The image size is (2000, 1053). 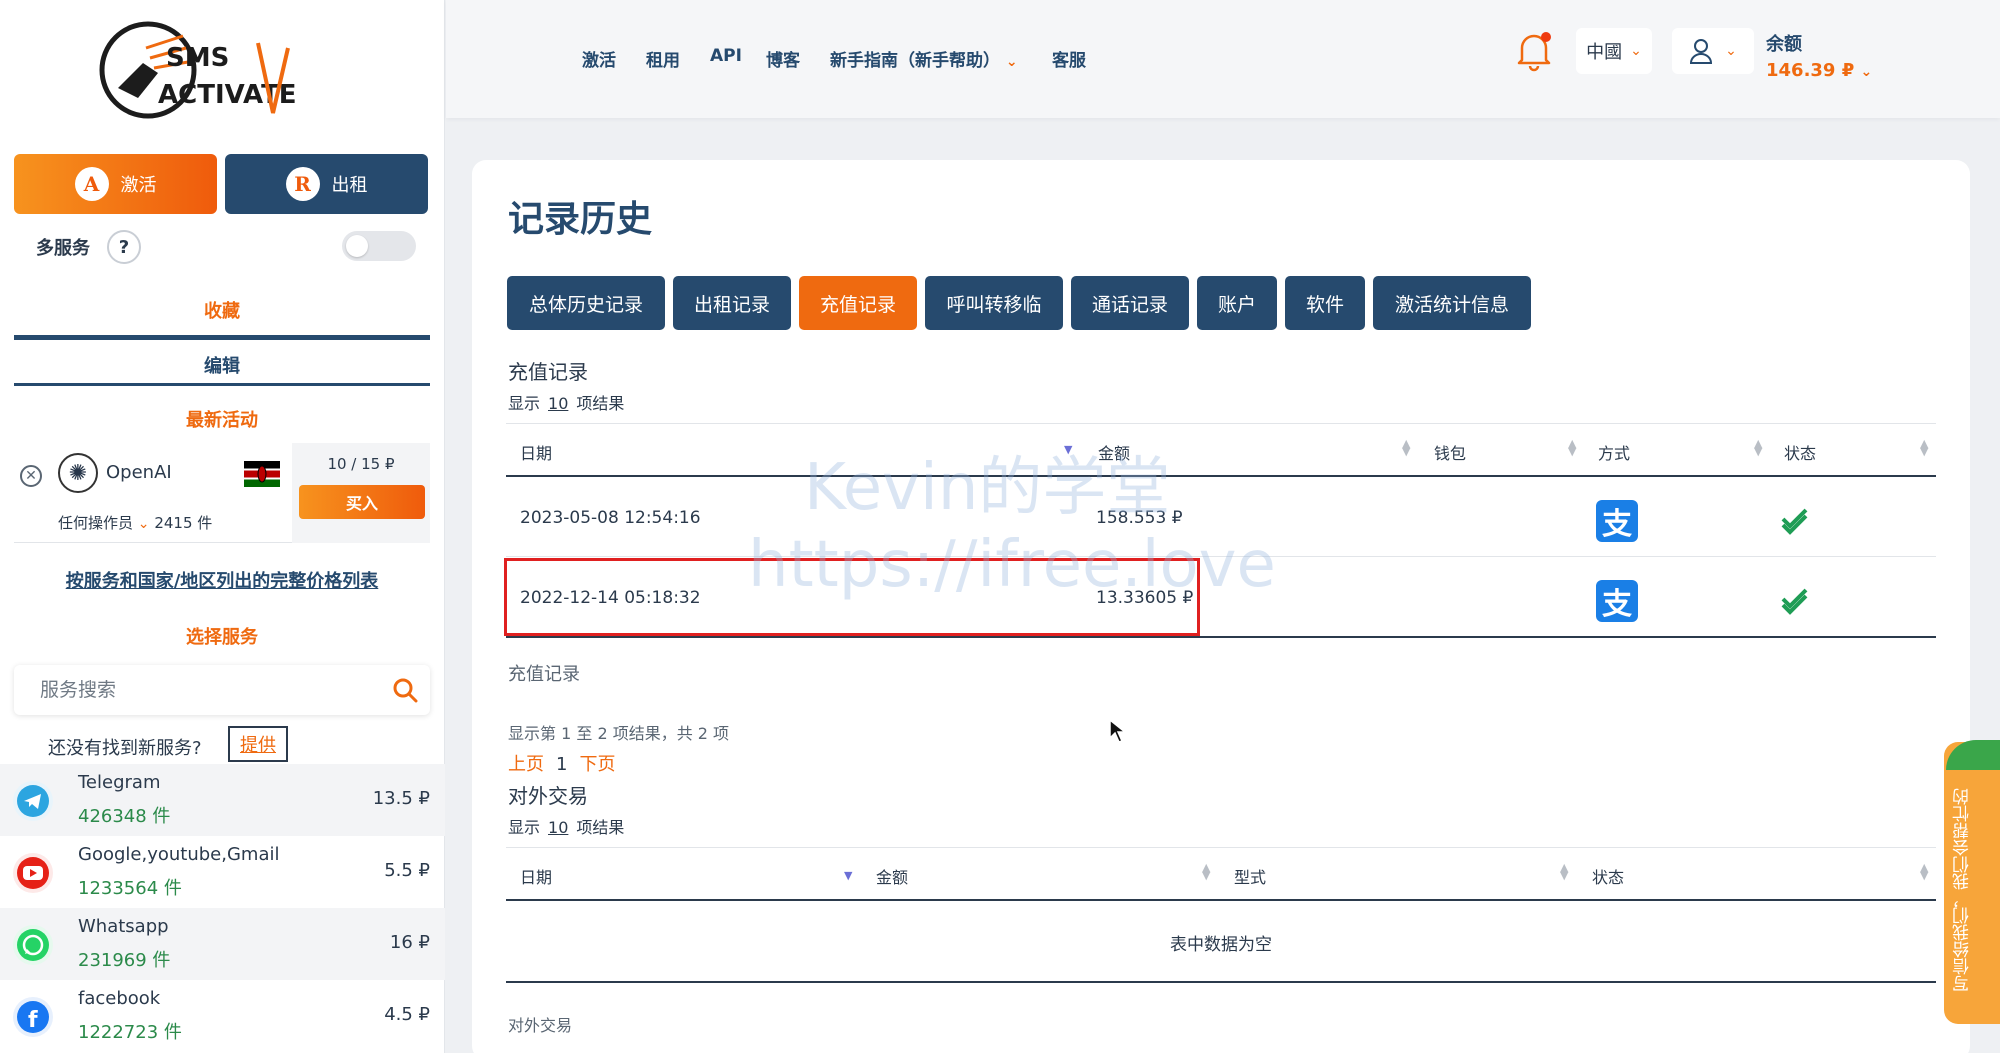 What do you see at coordinates (222, 365) in the screenshot?
I see `edit-tab: 编辑` at bounding box center [222, 365].